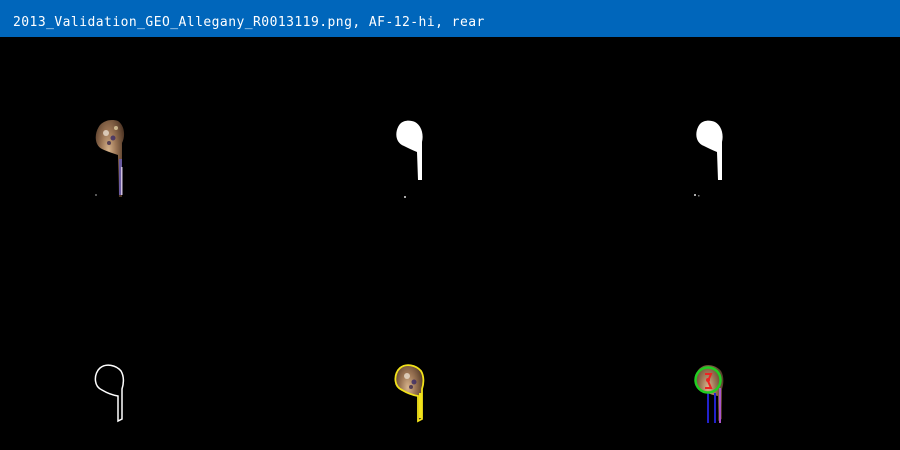 Image resolution: width=900 pixels, height=450 pixels. Describe the element at coordinates (409, 393) in the screenshot. I see `contour-overlay-icon` at that location.